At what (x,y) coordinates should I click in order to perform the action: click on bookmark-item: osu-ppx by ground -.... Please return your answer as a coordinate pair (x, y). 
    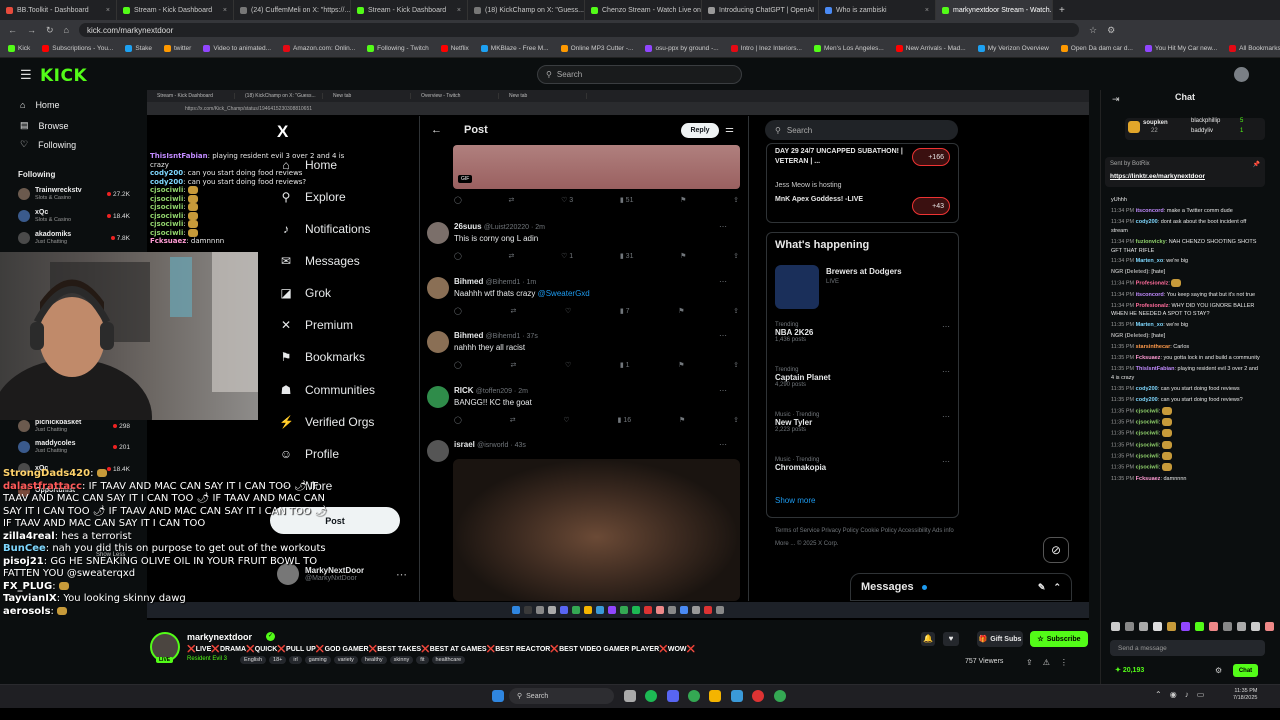
    Looking at the image, I should click on (682, 48).